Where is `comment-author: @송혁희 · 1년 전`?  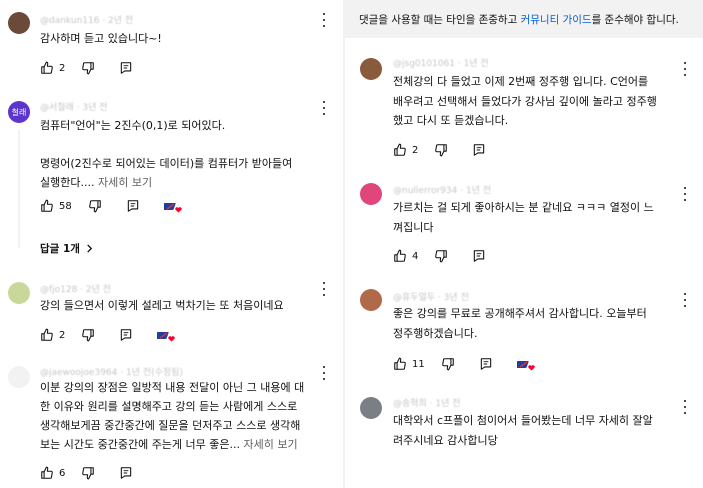 comment-author: @송혁희 · 1년 전 is located at coordinates (427, 402).